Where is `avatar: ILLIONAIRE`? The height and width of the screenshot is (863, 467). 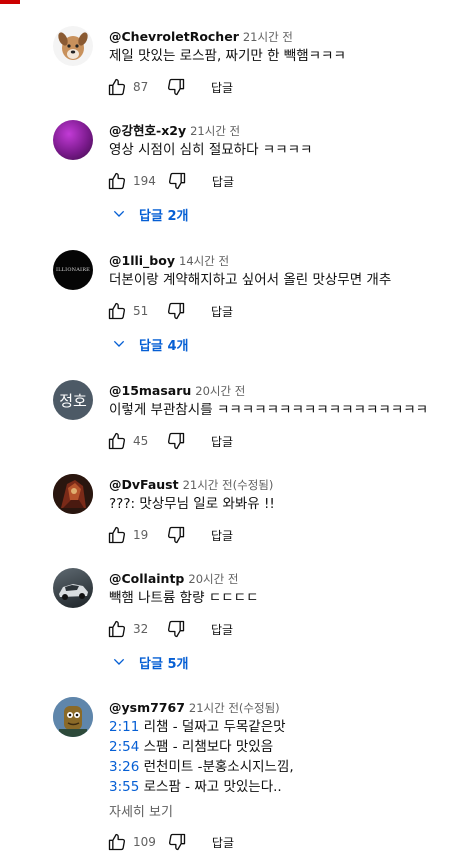
avatar: ILLIONAIRE is located at coordinates (73, 270).